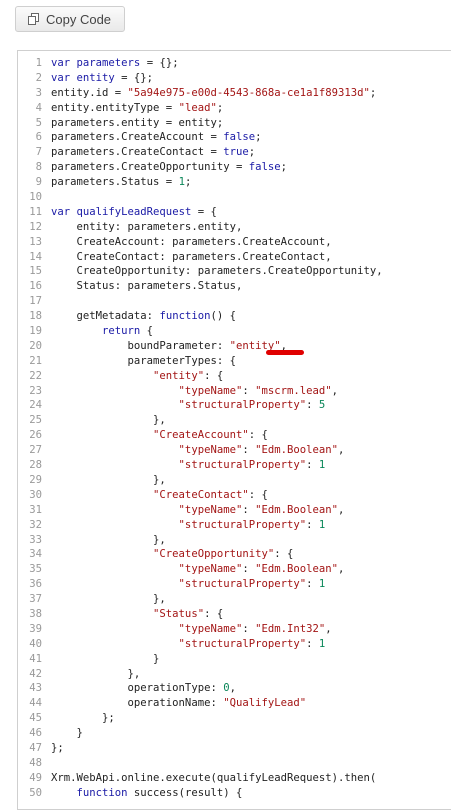 This screenshot has height=810, width=451. What do you see at coordinates (234, 450) in the screenshot?
I see `code-line: 27 "typeName": "Edm.Boolean",` at bounding box center [234, 450].